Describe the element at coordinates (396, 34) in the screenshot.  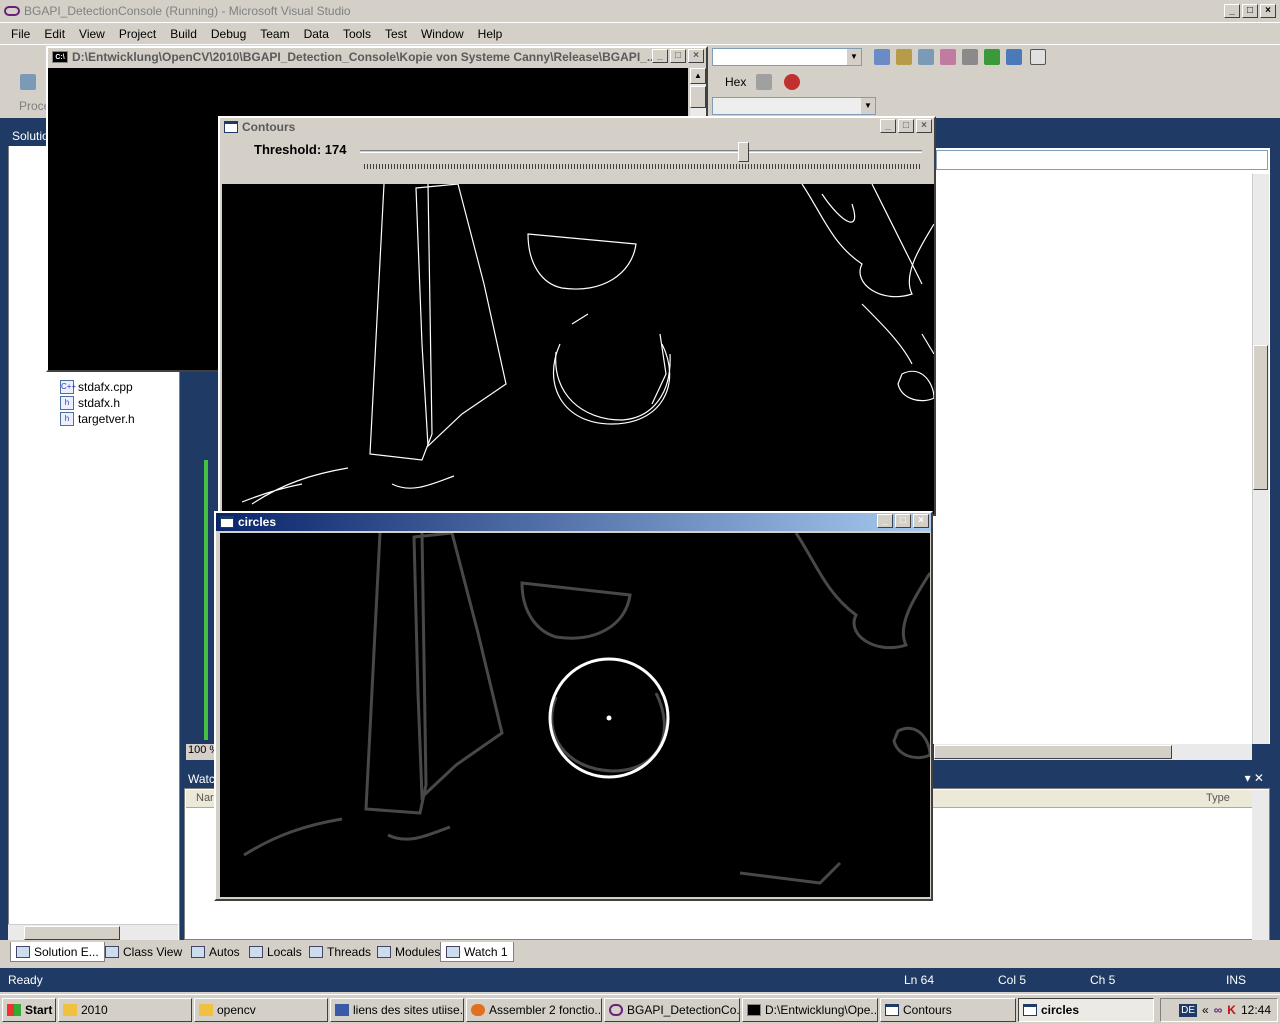
I see `menu-test: Test` at that location.